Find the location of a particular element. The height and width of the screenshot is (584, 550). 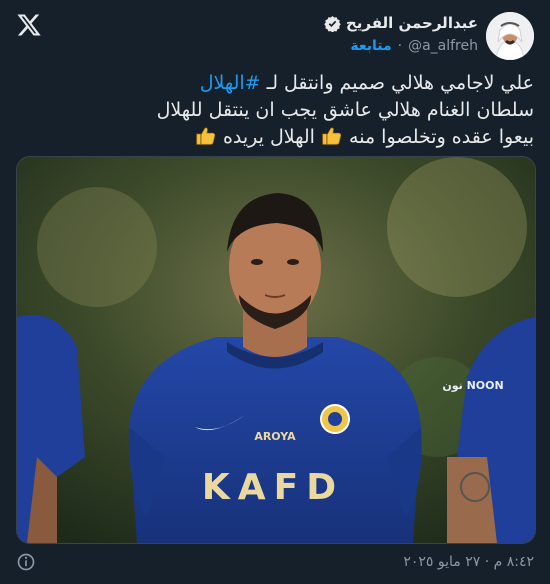

teammate-sponsor-text: نون NOON is located at coordinates (472, 385).